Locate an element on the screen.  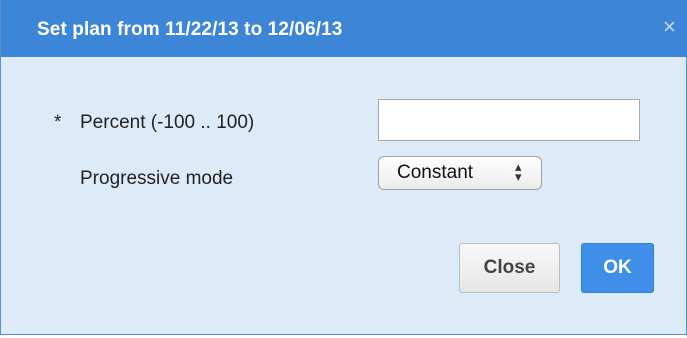
select-updown-icon: ▴ ▾ is located at coordinates (518, 171).